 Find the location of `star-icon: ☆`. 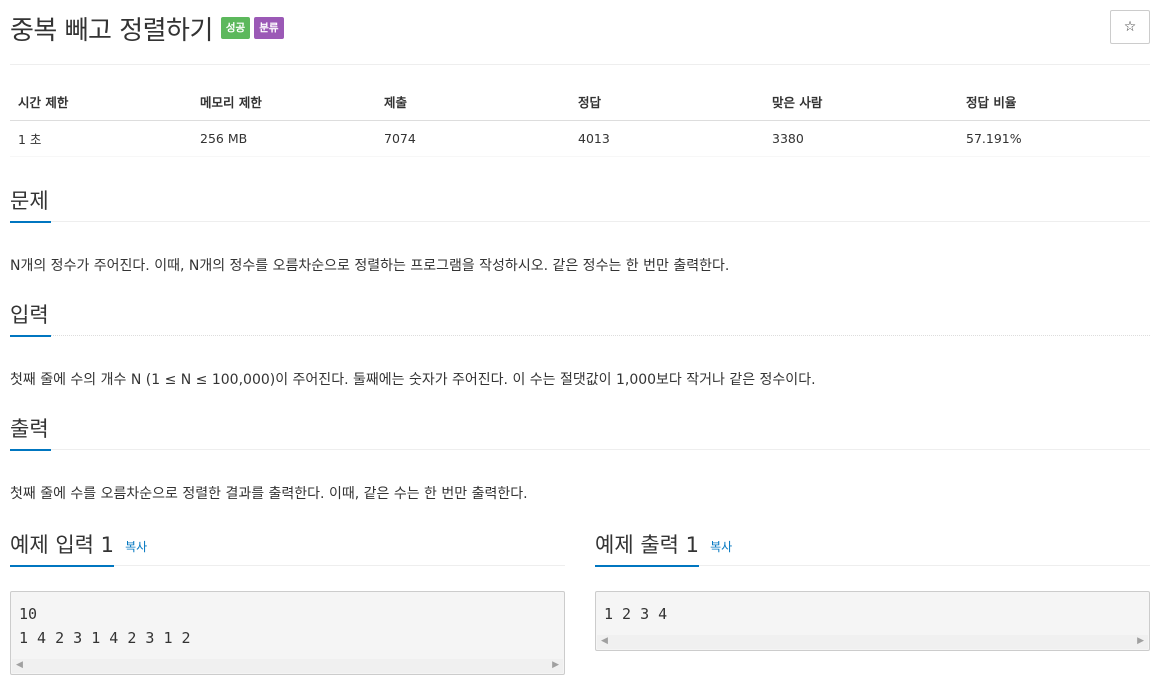

star-icon: ☆ is located at coordinates (1130, 27).